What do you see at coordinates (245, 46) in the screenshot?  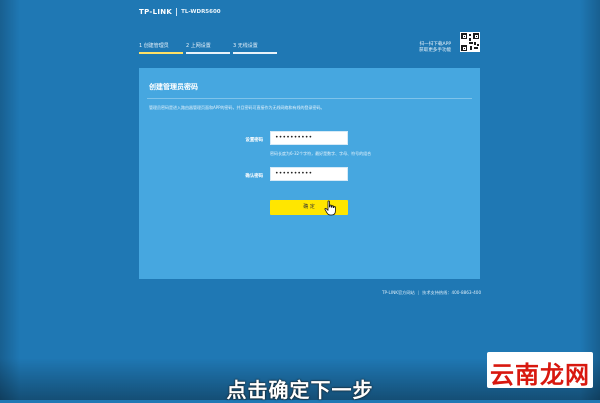 I see `step-wireless-setup: 3 无线设置` at bounding box center [245, 46].